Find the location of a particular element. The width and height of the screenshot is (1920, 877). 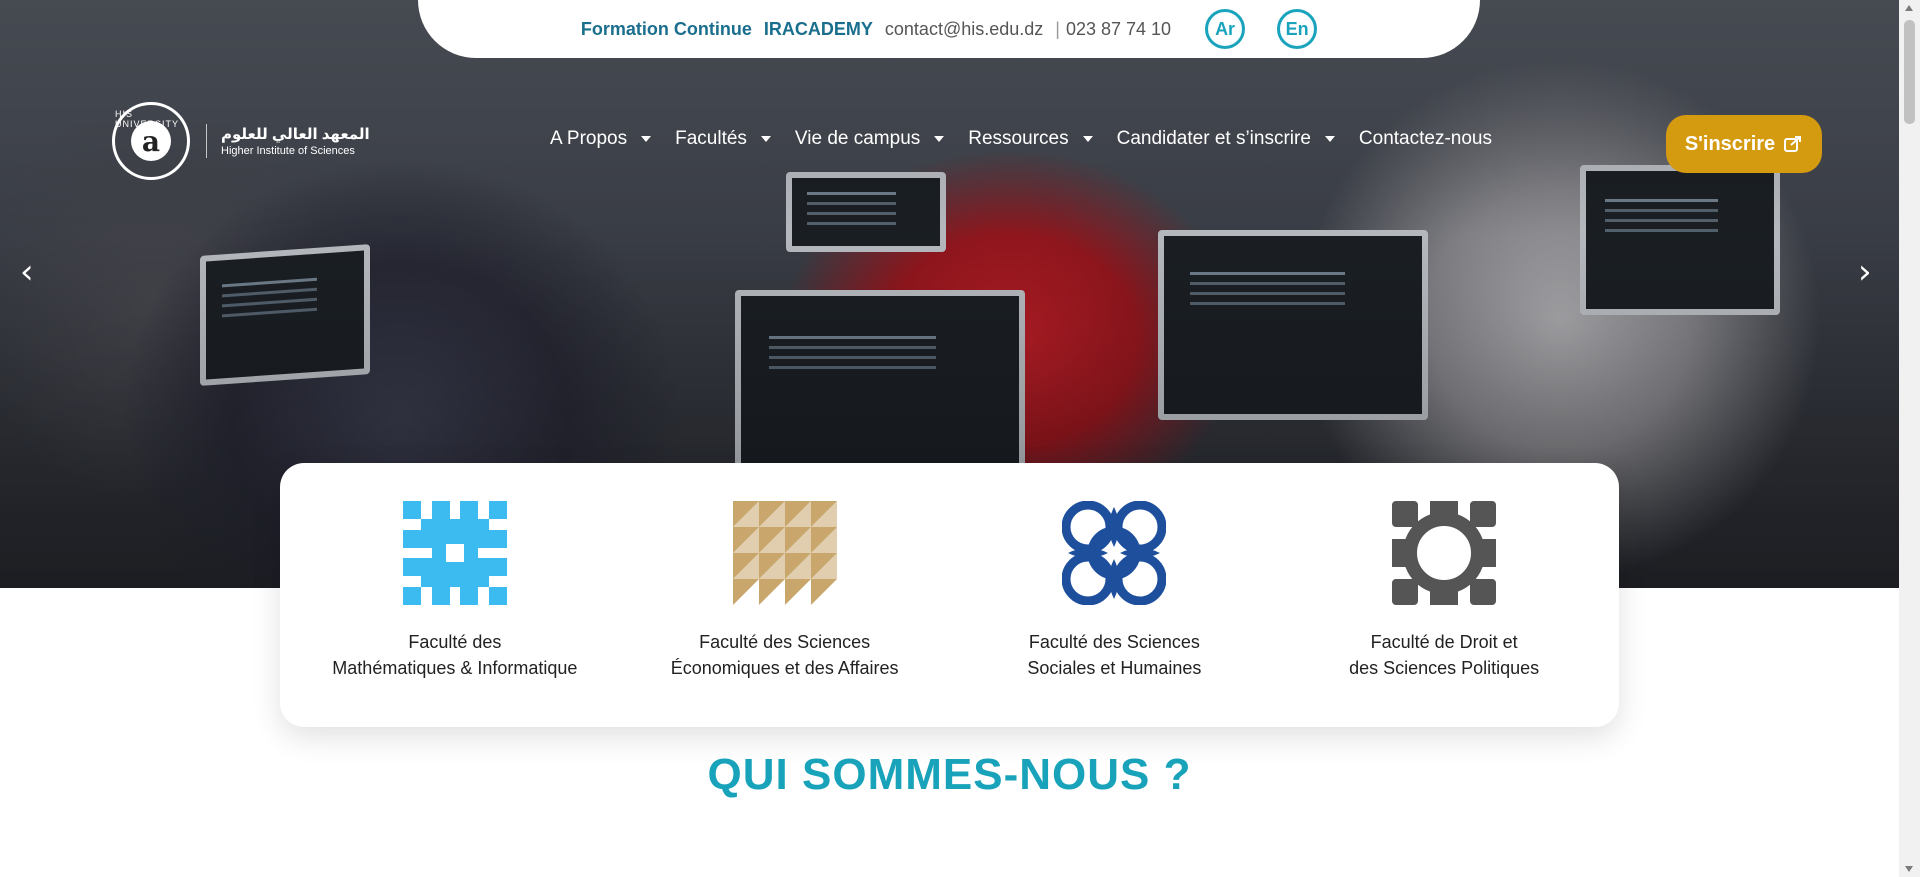

nav-item-a-propos: A Propos is located at coordinates (601, 139).